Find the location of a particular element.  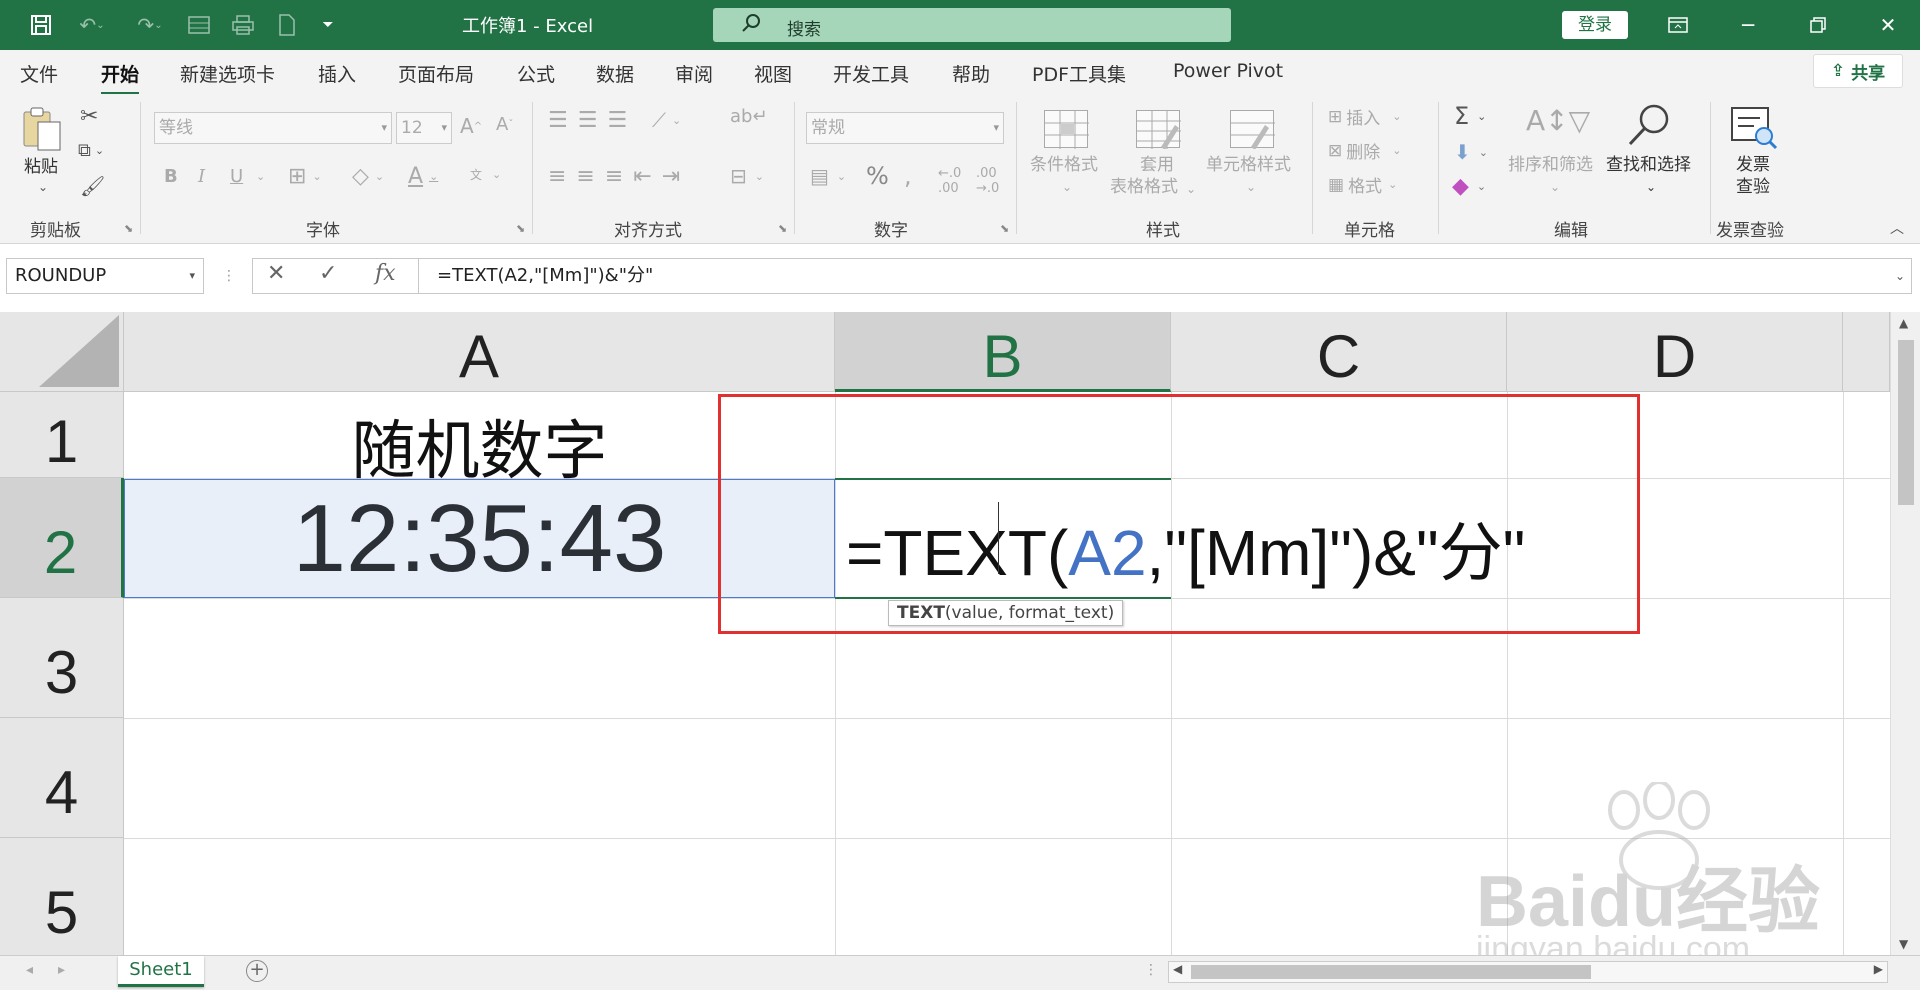

row-header-1: 1 is located at coordinates (62, 435).